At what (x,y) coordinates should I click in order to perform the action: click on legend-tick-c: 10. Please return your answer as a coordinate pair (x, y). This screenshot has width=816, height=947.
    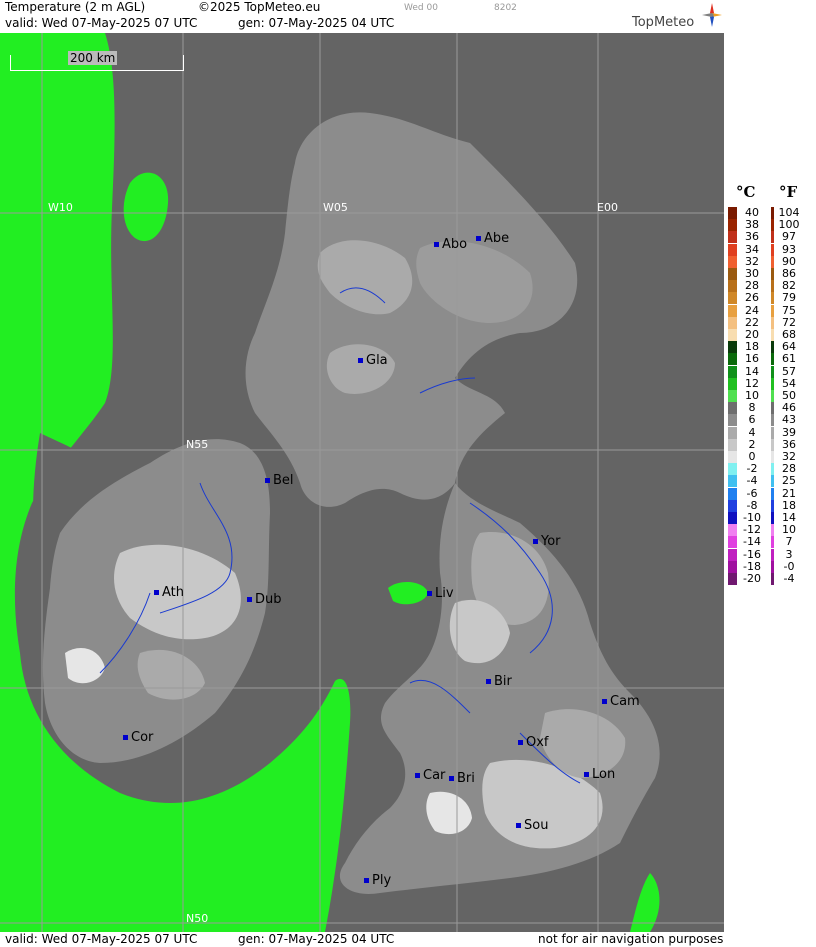
    Looking at the image, I should click on (752, 395).